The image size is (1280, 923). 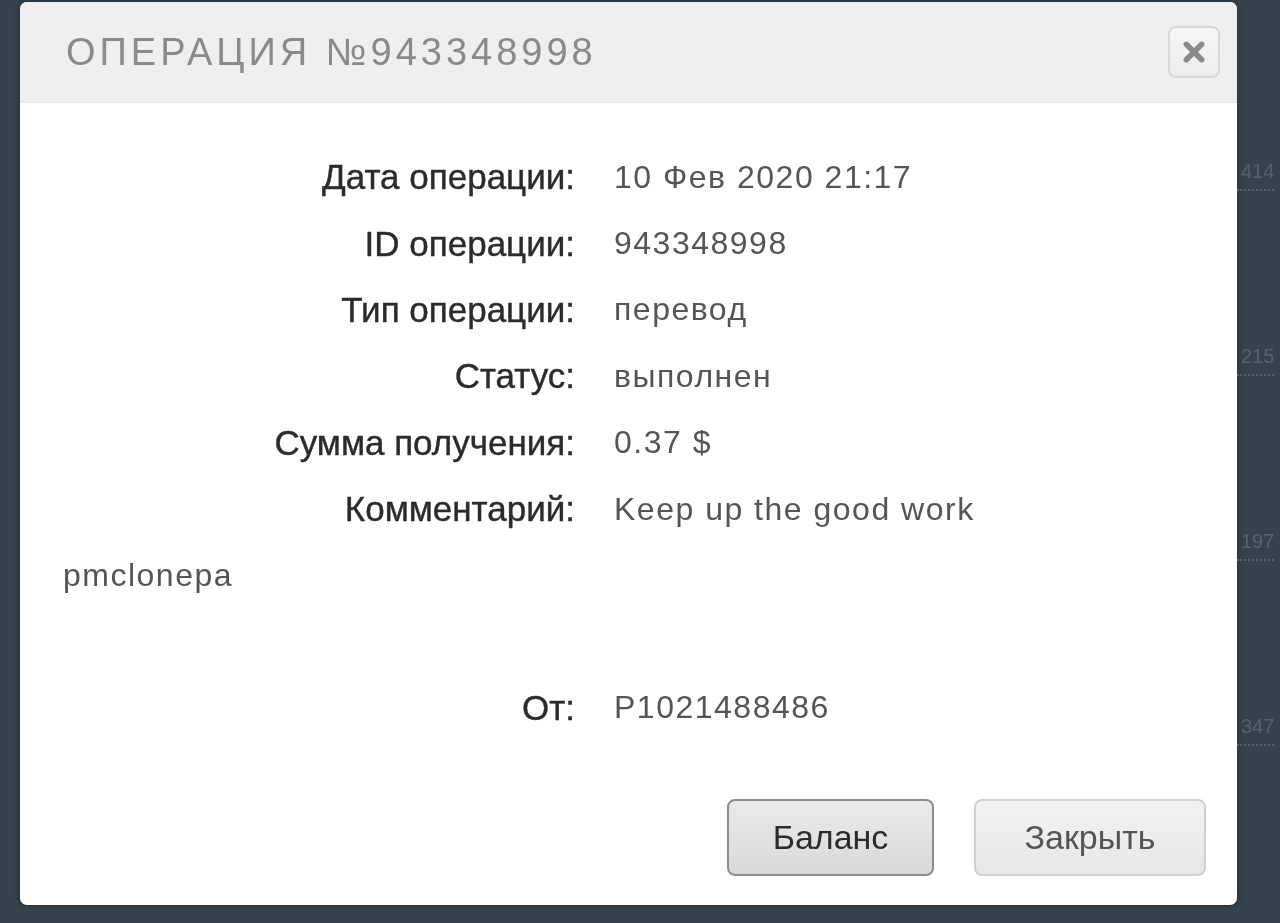 What do you see at coordinates (448, 177) in the screenshot?
I see `field-label: Дата операции:` at bounding box center [448, 177].